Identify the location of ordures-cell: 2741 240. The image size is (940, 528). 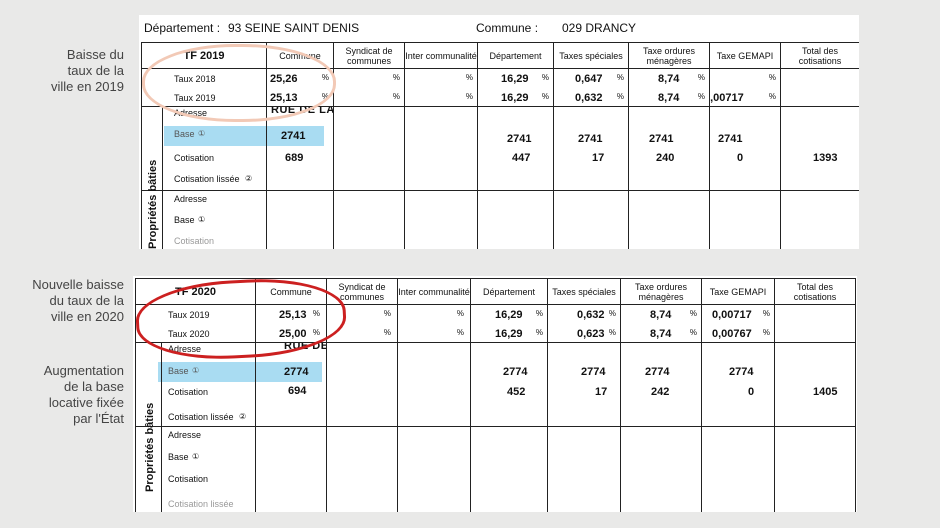
(669, 148).